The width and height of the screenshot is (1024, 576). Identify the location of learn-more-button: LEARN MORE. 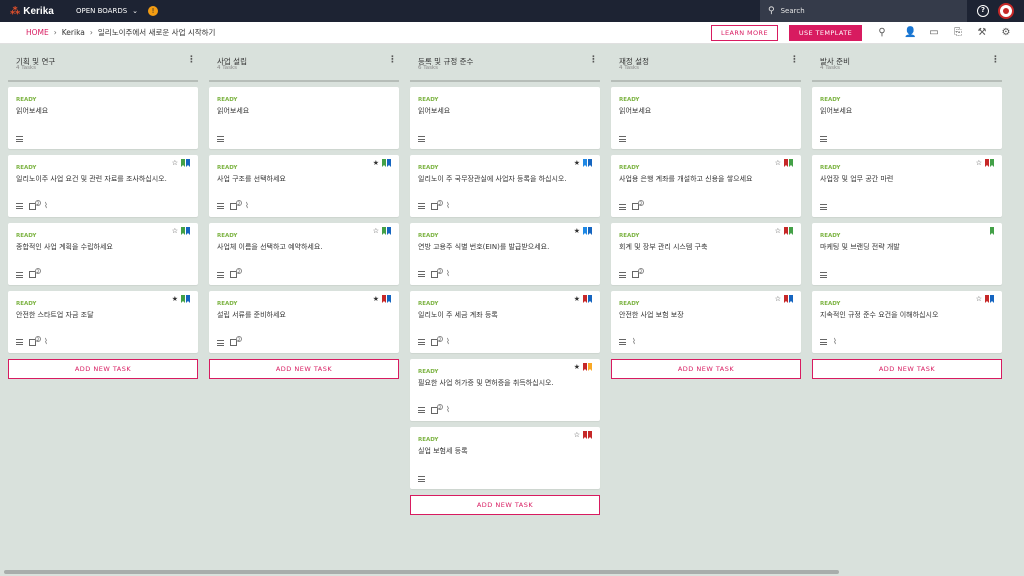
(744, 33).